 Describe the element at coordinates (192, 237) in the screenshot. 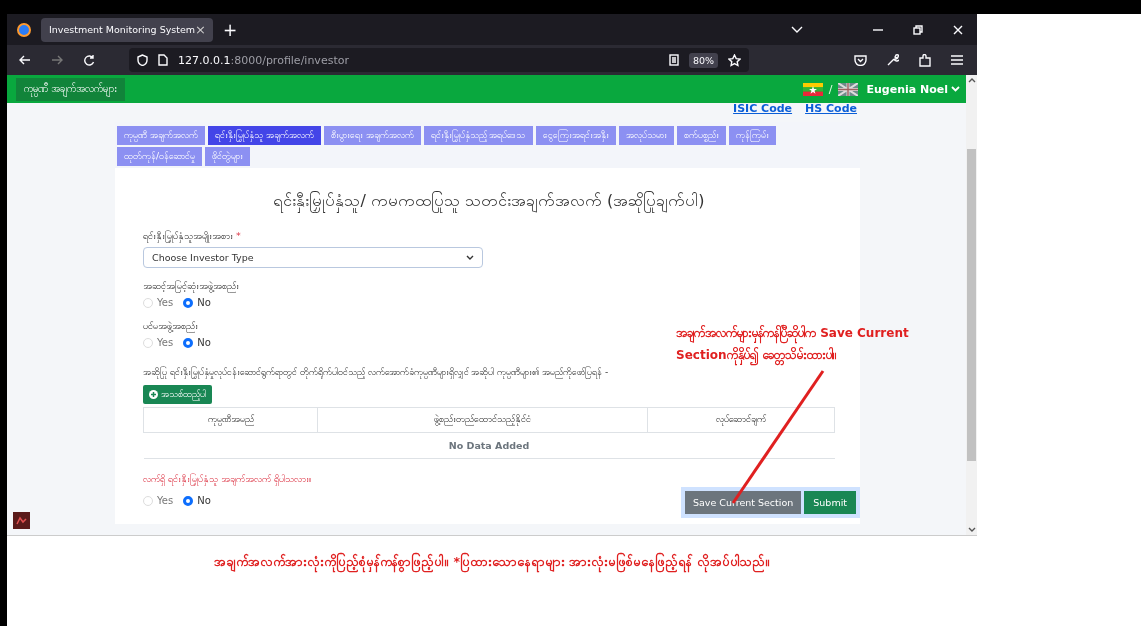

I see `field-label: ရင်းနှီးမြှုပ်နှံသူအမျိုးအစား *` at that location.